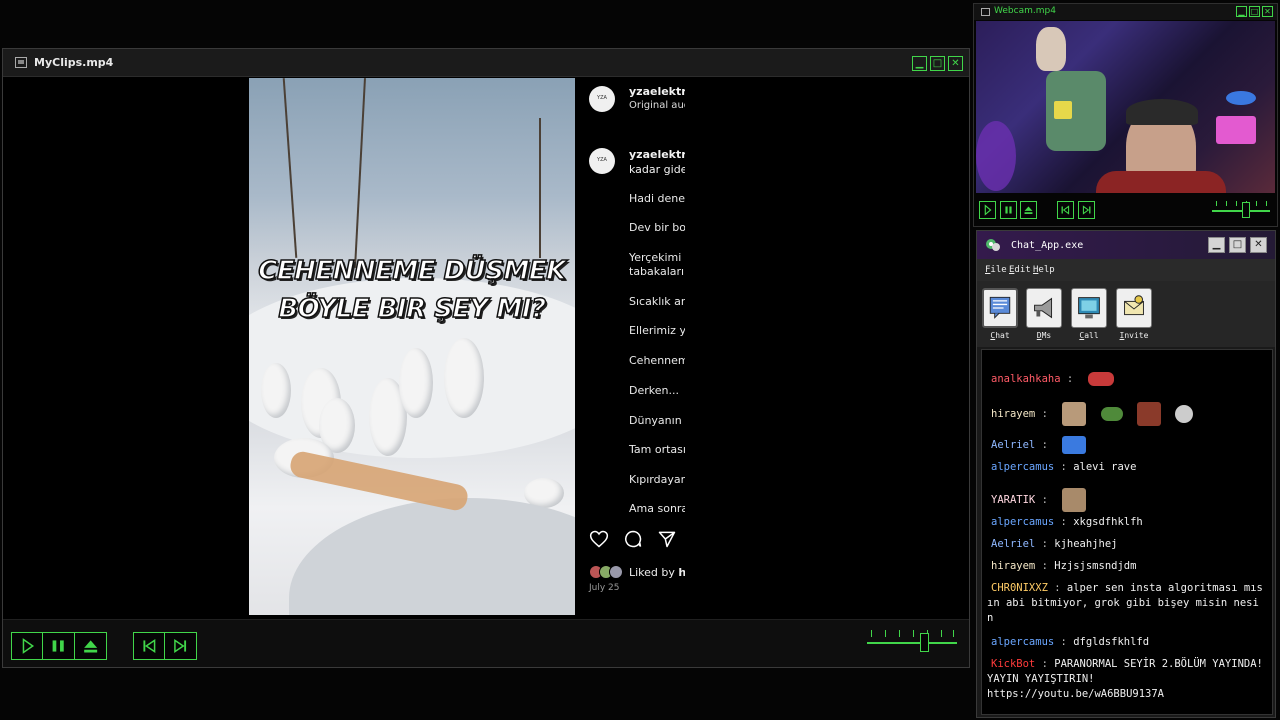  Describe the element at coordinates (996, 270) in the screenshot. I see `menu-file: File` at that location.